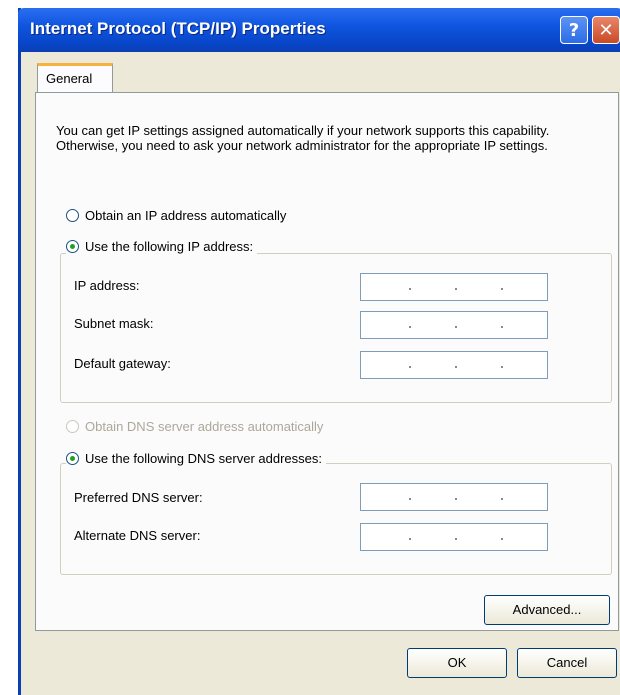  Describe the element at coordinates (72, 215) in the screenshot. I see `radio-icon` at that location.